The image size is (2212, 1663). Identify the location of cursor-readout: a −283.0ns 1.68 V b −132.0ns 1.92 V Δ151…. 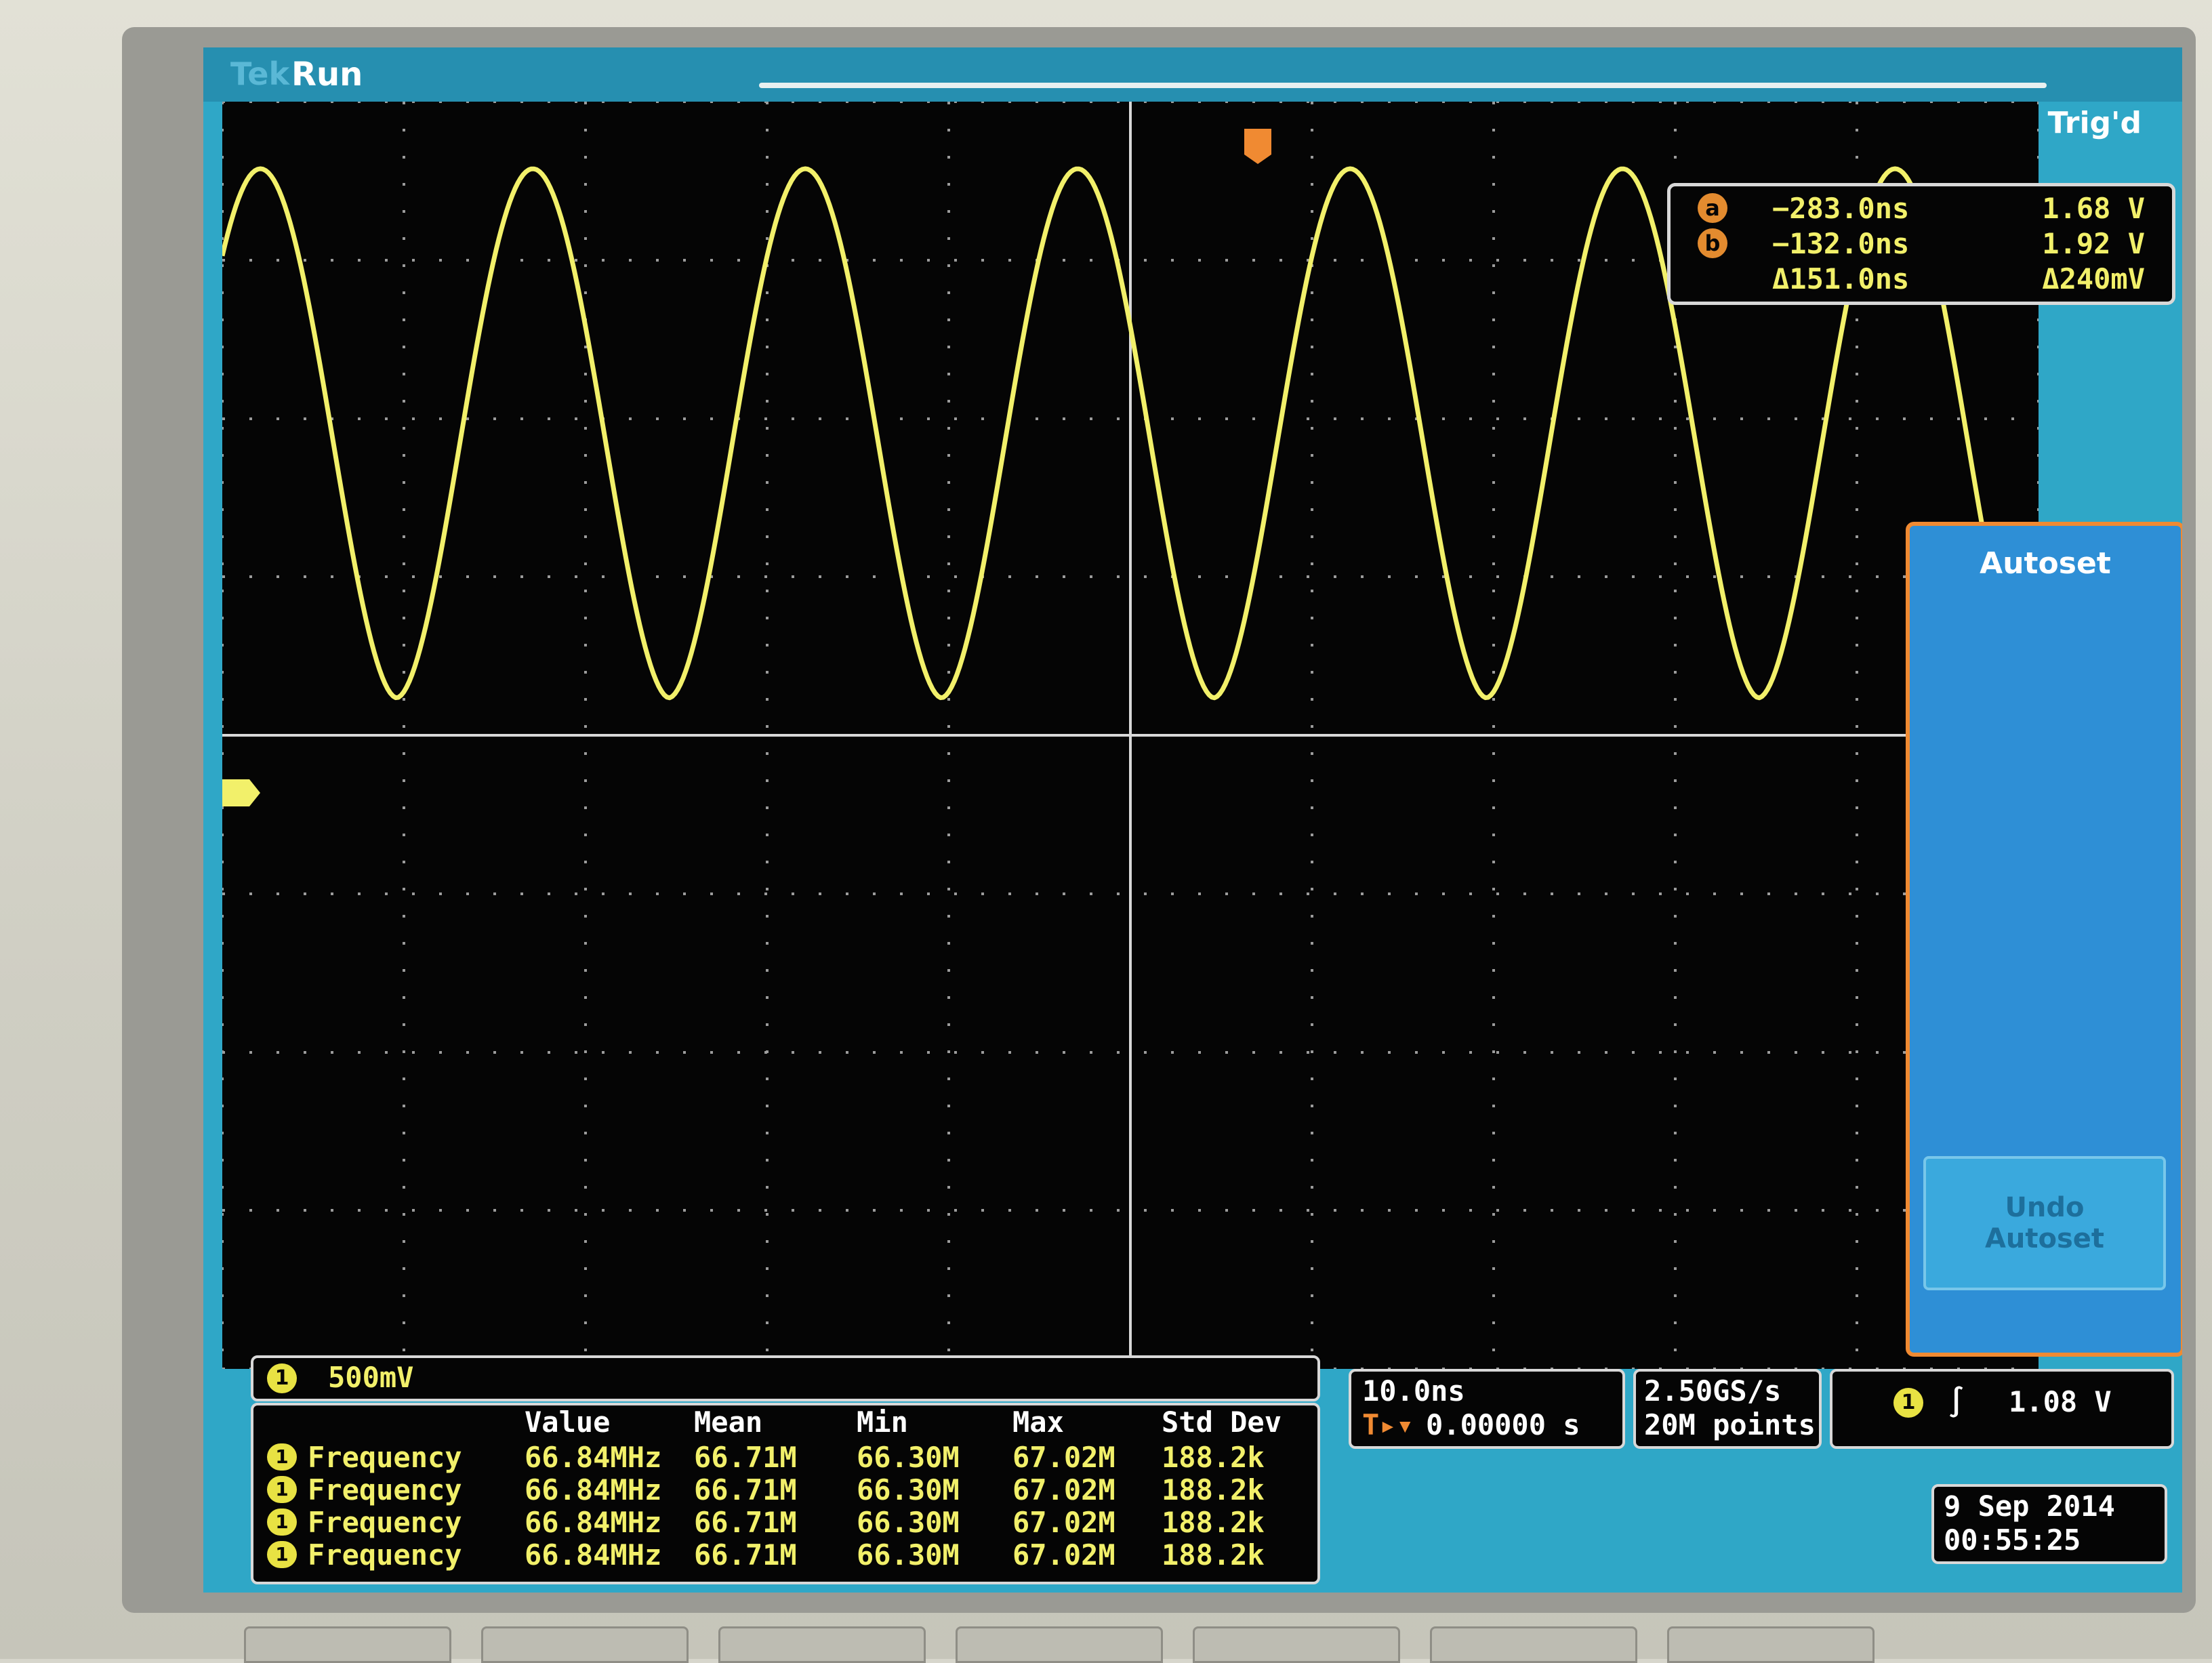
(1921, 244).